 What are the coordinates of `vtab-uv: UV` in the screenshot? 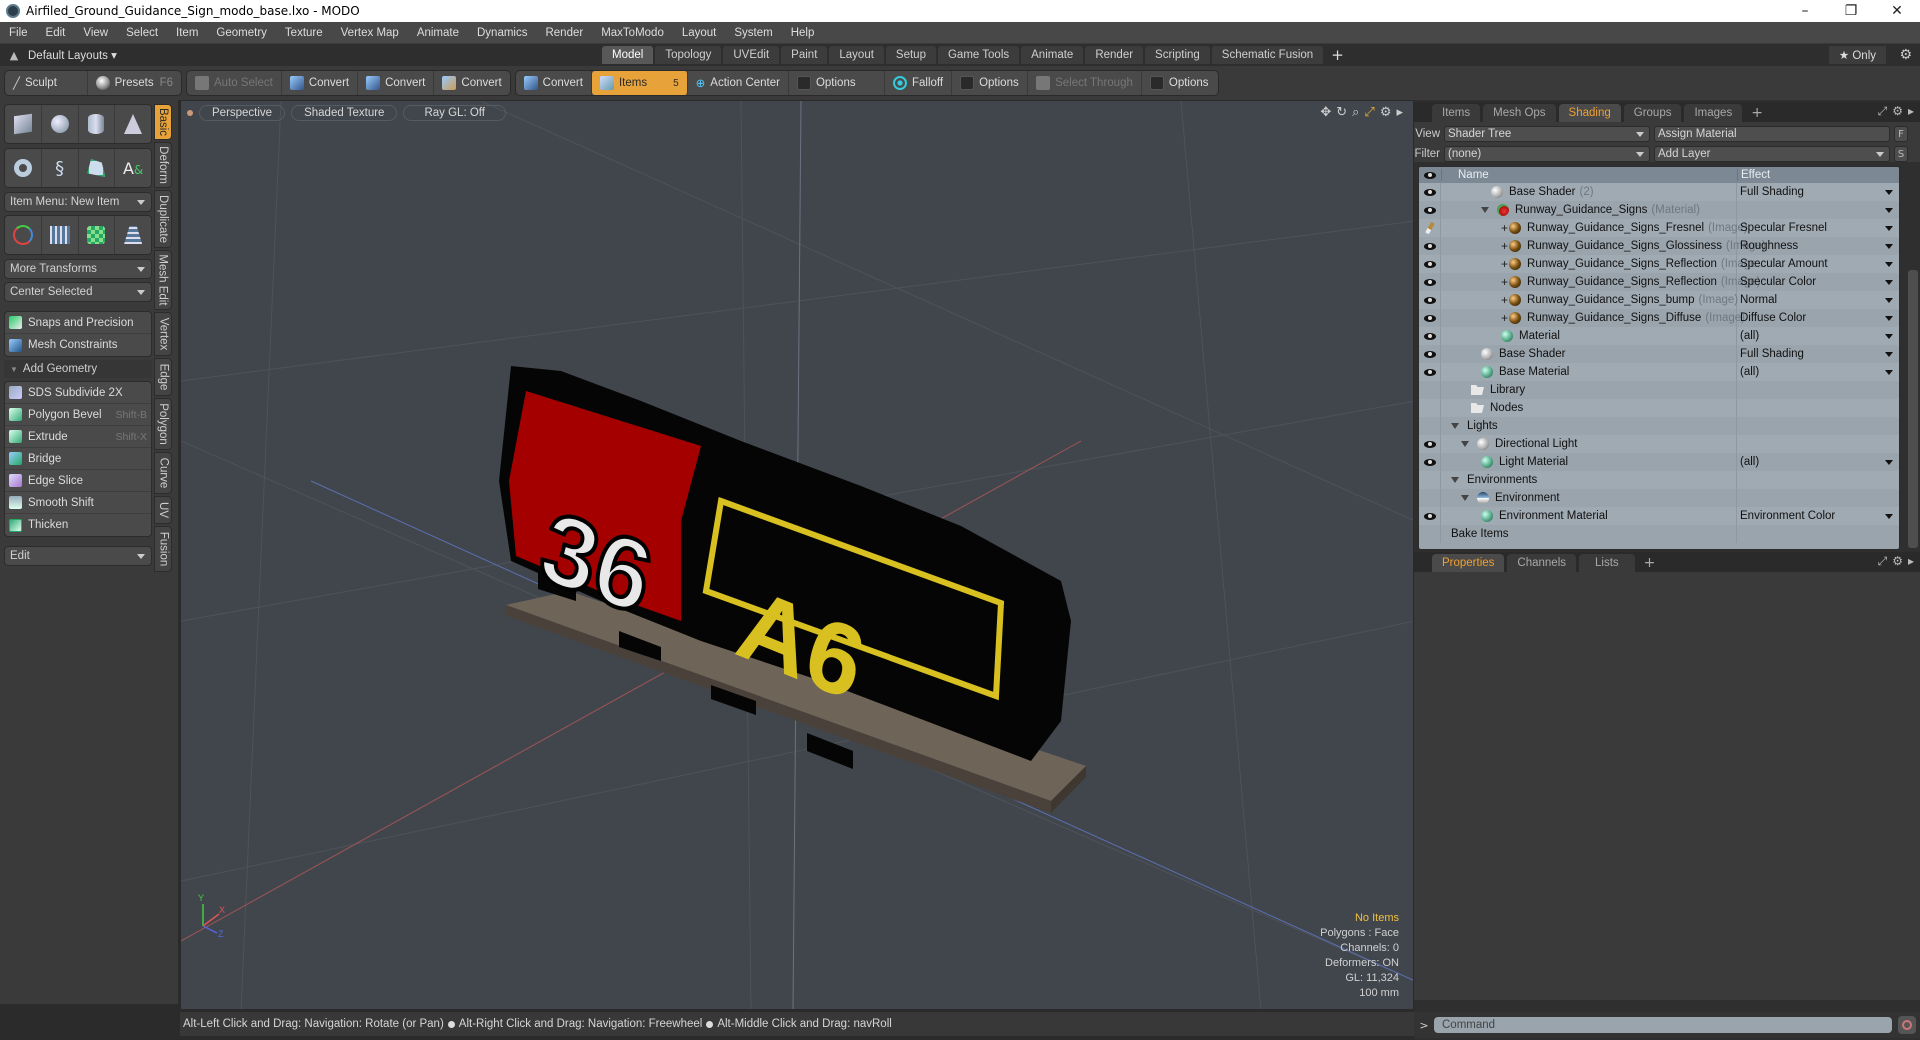 It's located at (163, 510).